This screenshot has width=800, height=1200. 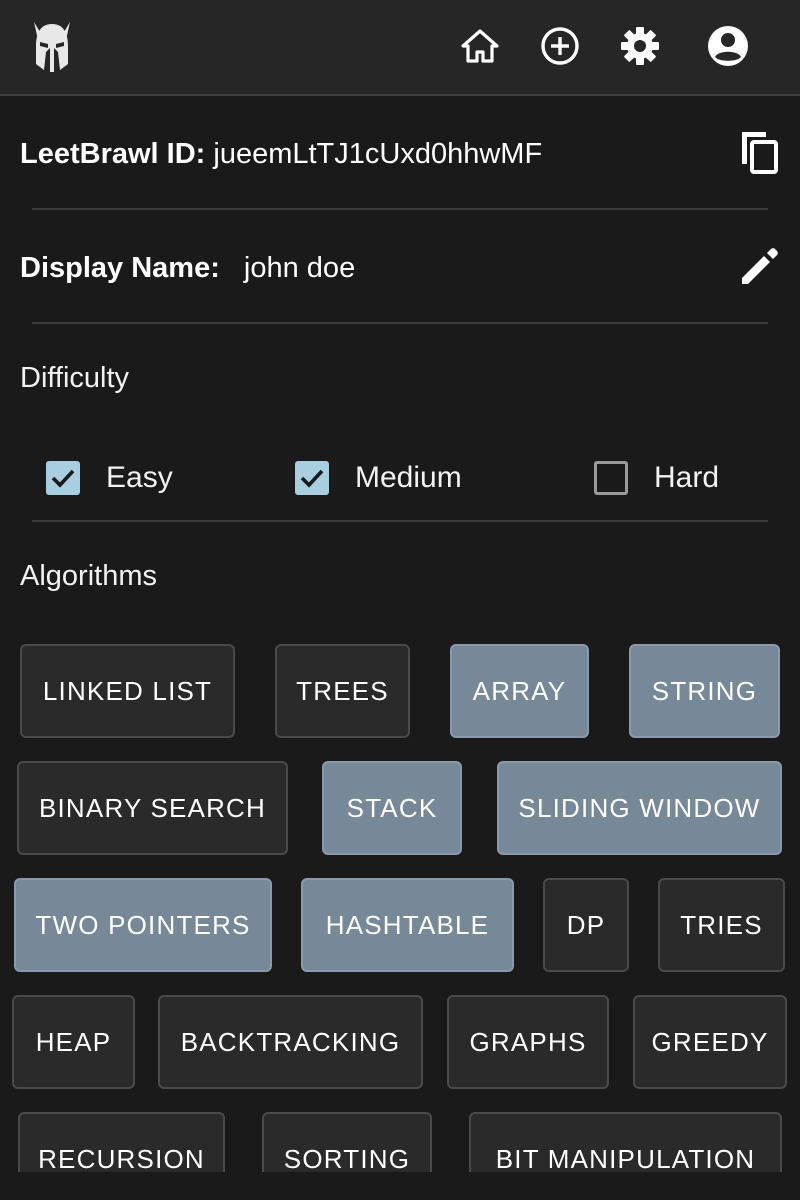 I want to click on difficulty-title: Difficulty, so click(x=75, y=378).